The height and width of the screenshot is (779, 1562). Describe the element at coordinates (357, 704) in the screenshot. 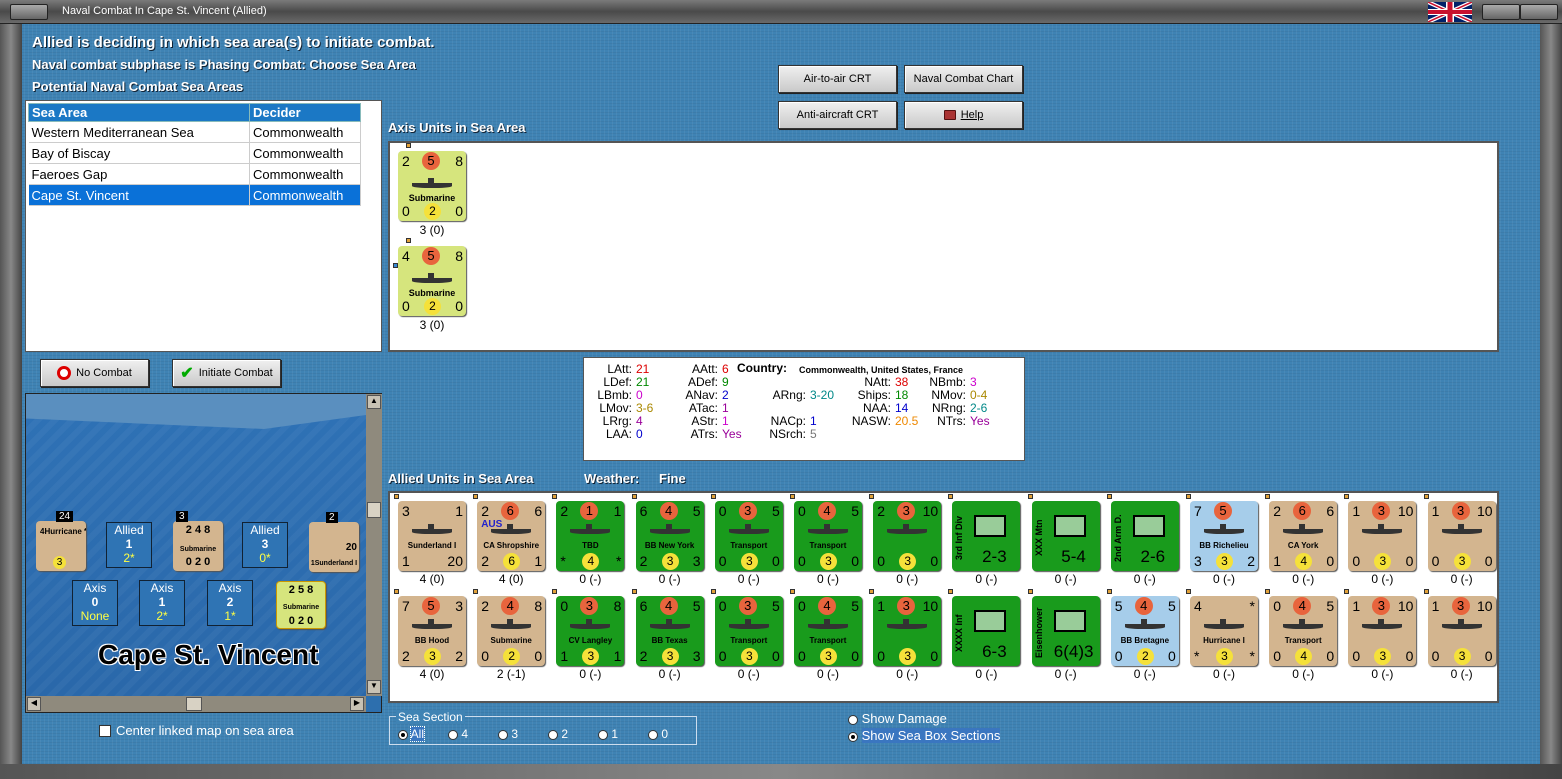

I see `scroll-right-icon: ▶` at that location.